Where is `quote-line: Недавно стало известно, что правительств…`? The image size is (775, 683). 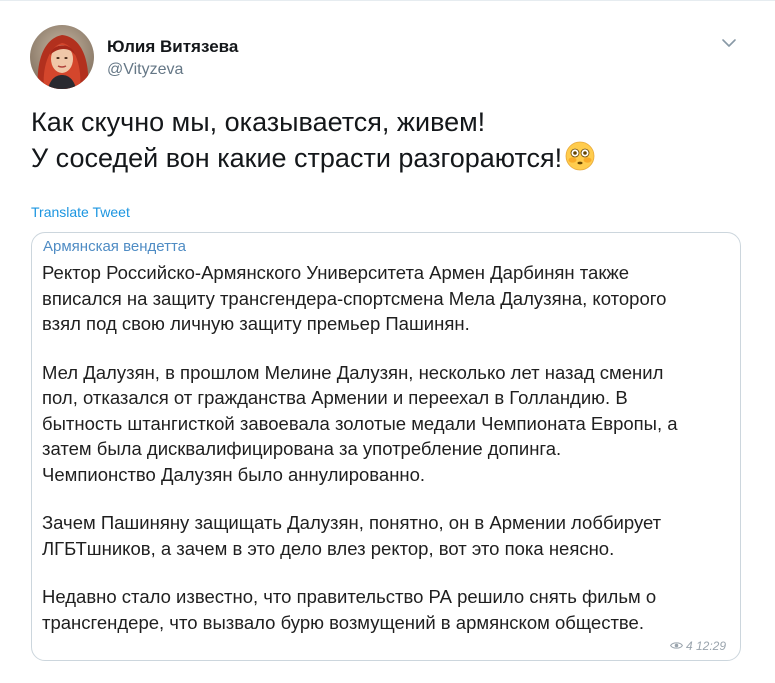
quote-line: Недавно стало известно, что правительств… is located at coordinates (349, 596).